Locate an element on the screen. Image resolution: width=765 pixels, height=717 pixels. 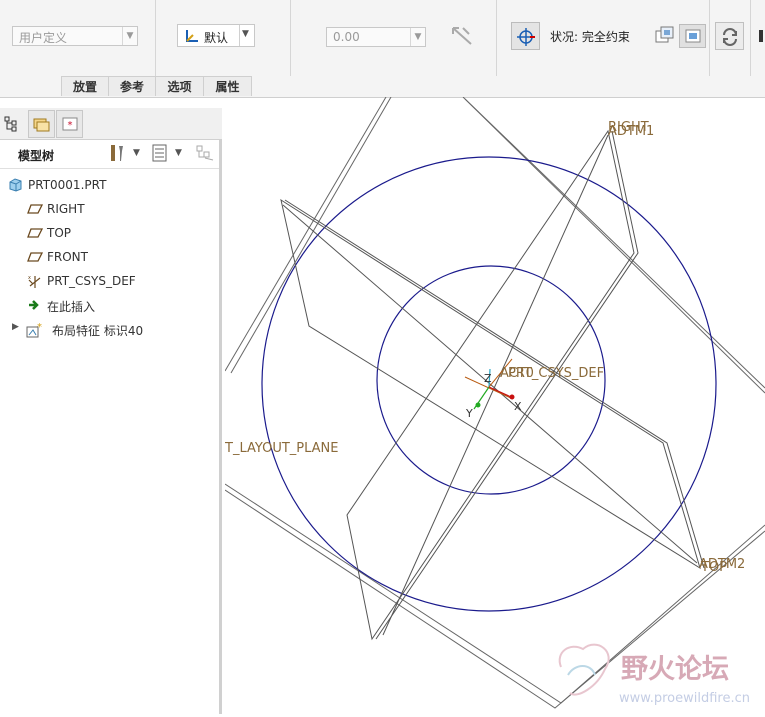
axis-x-label: X is located at coordinates (518, 406).